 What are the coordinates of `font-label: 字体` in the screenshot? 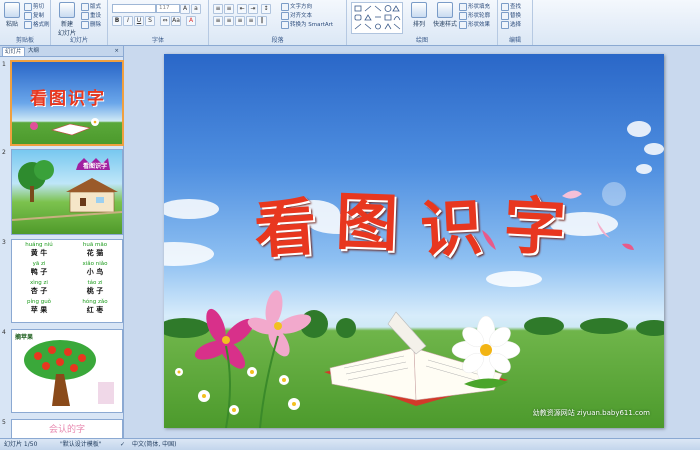 It's located at (157, 40).